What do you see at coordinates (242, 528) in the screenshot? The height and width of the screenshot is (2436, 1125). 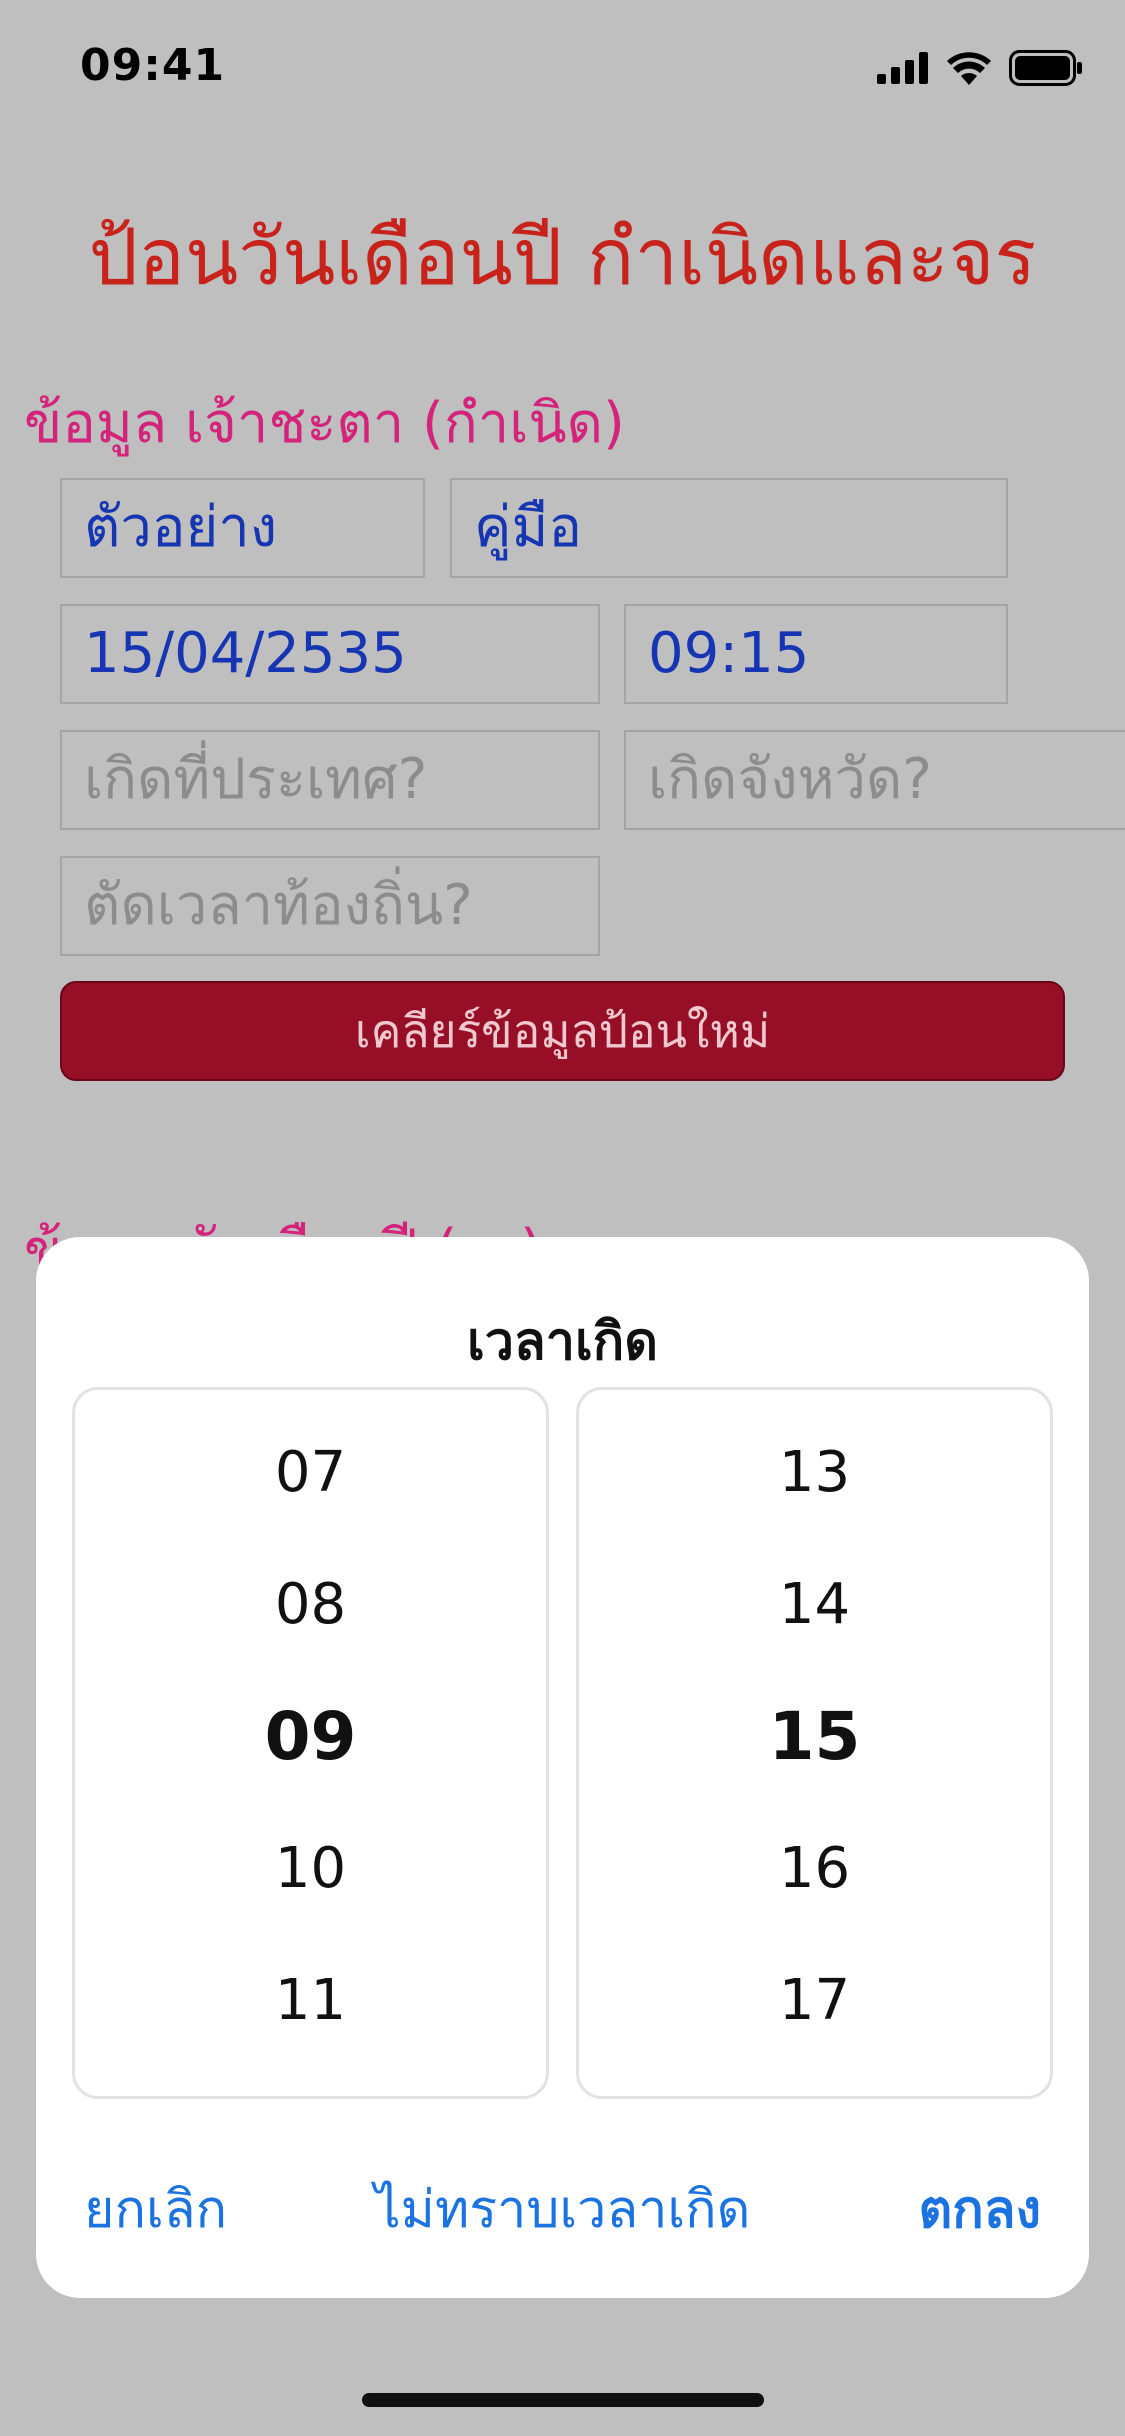 I see `first-name-field: ตัวอย่าง` at bounding box center [242, 528].